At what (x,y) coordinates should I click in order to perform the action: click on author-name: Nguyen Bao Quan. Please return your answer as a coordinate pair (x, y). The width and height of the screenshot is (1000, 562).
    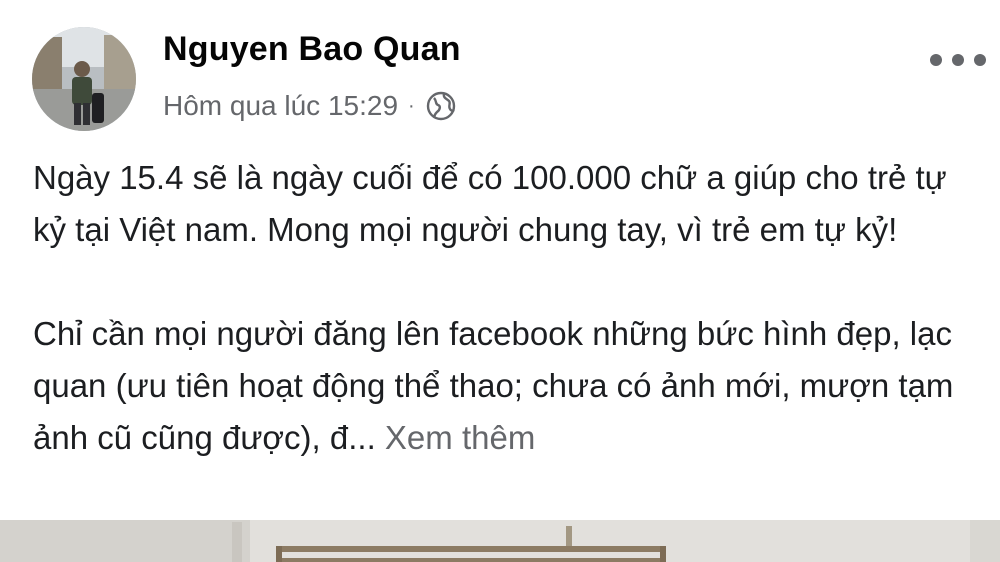
    Looking at the image, I should click on (312, 49).